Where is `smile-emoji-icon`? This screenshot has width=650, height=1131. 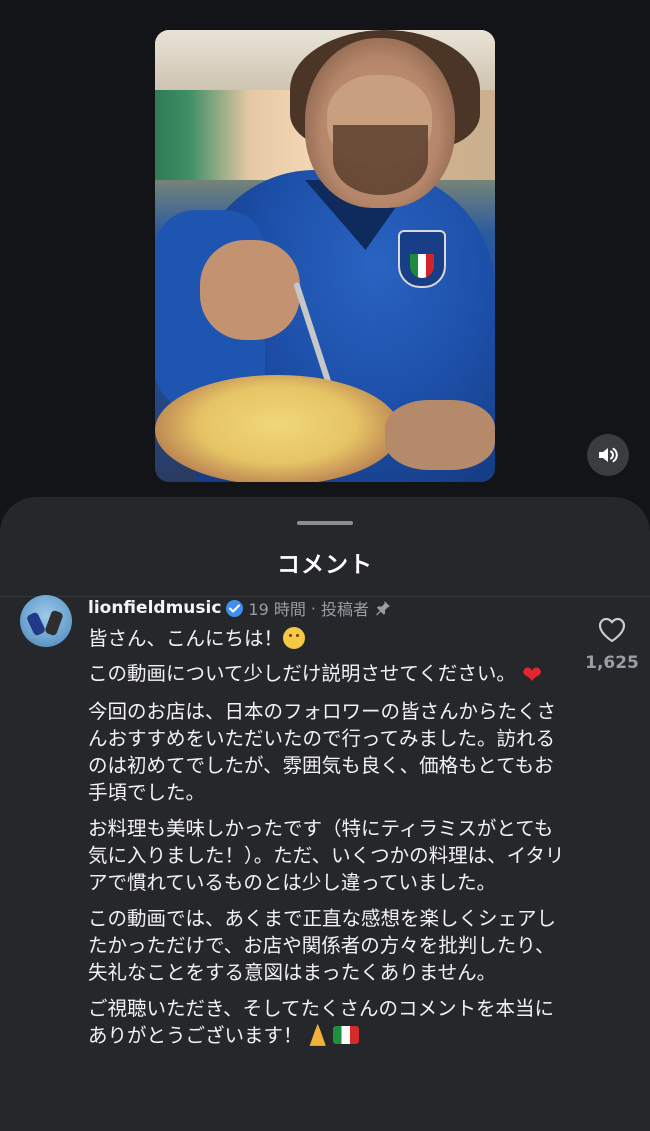 smile-emoji-icon is located at coordinates (294, 638).